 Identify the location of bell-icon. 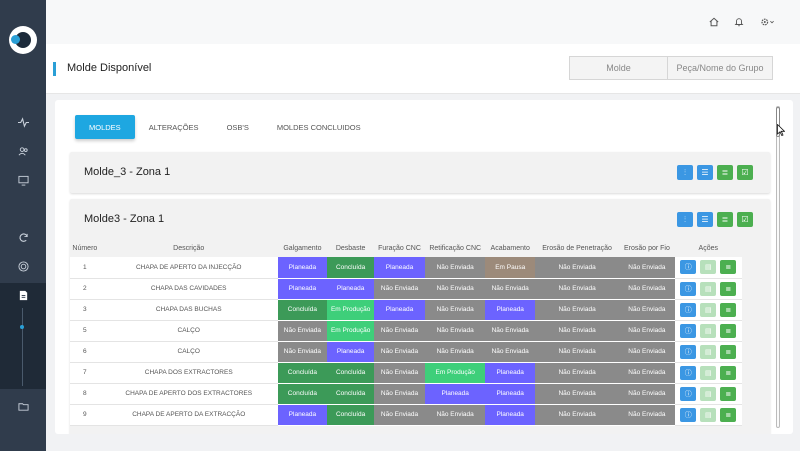
(739, 22).